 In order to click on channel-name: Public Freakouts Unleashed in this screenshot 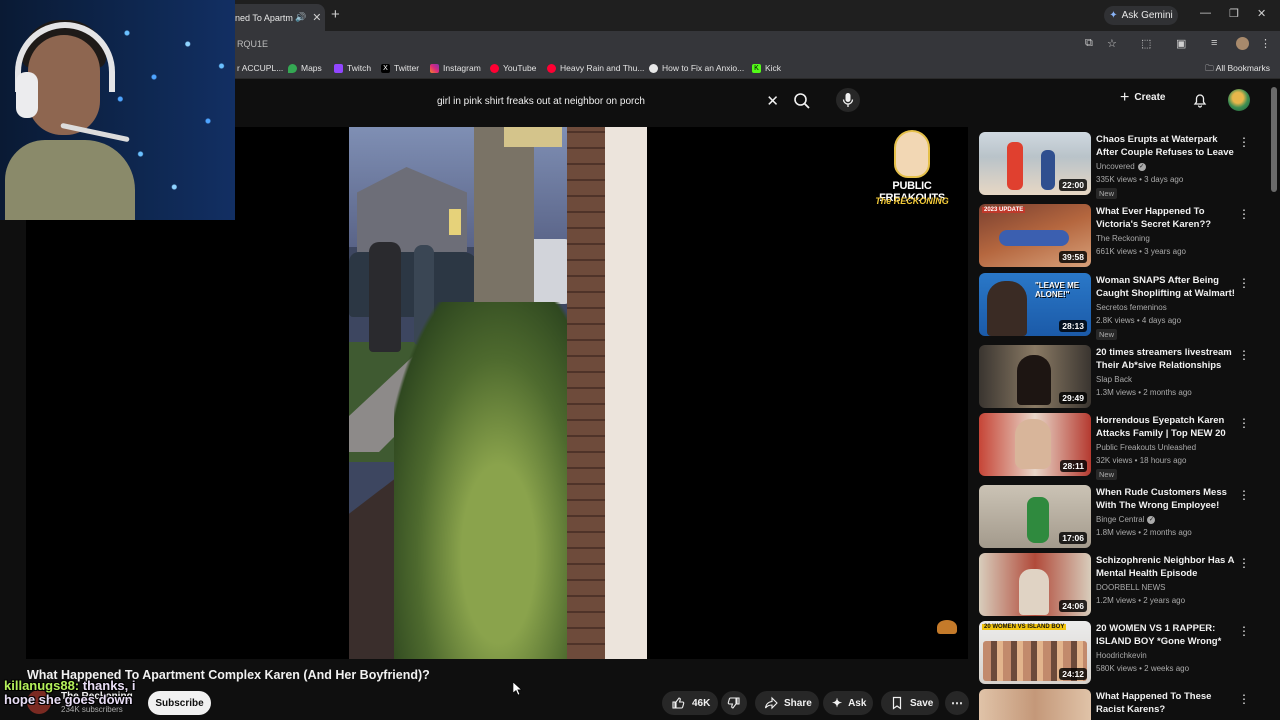, I will do `click(1146, 447)`.